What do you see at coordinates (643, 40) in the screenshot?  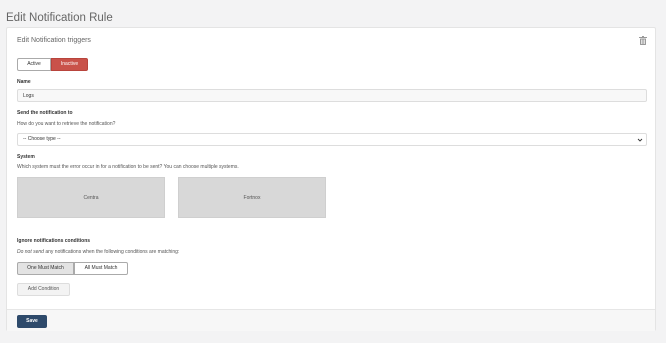 I see `trash-icon` at bounding box center [643, 40].